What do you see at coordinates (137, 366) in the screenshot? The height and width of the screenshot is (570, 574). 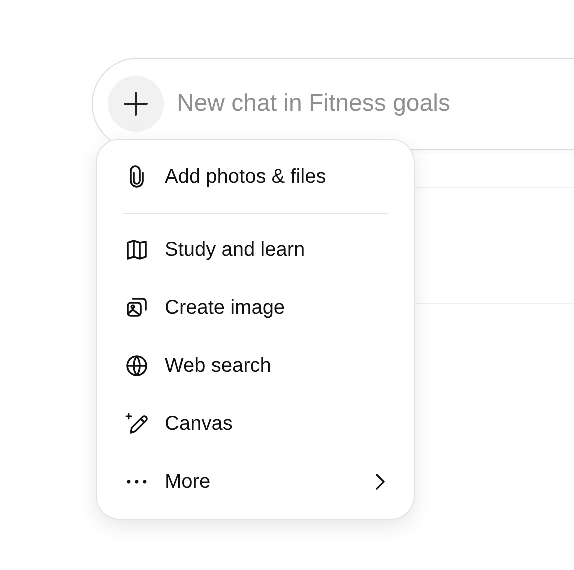 I see `globe-icon` at bounding box center [137, 366].